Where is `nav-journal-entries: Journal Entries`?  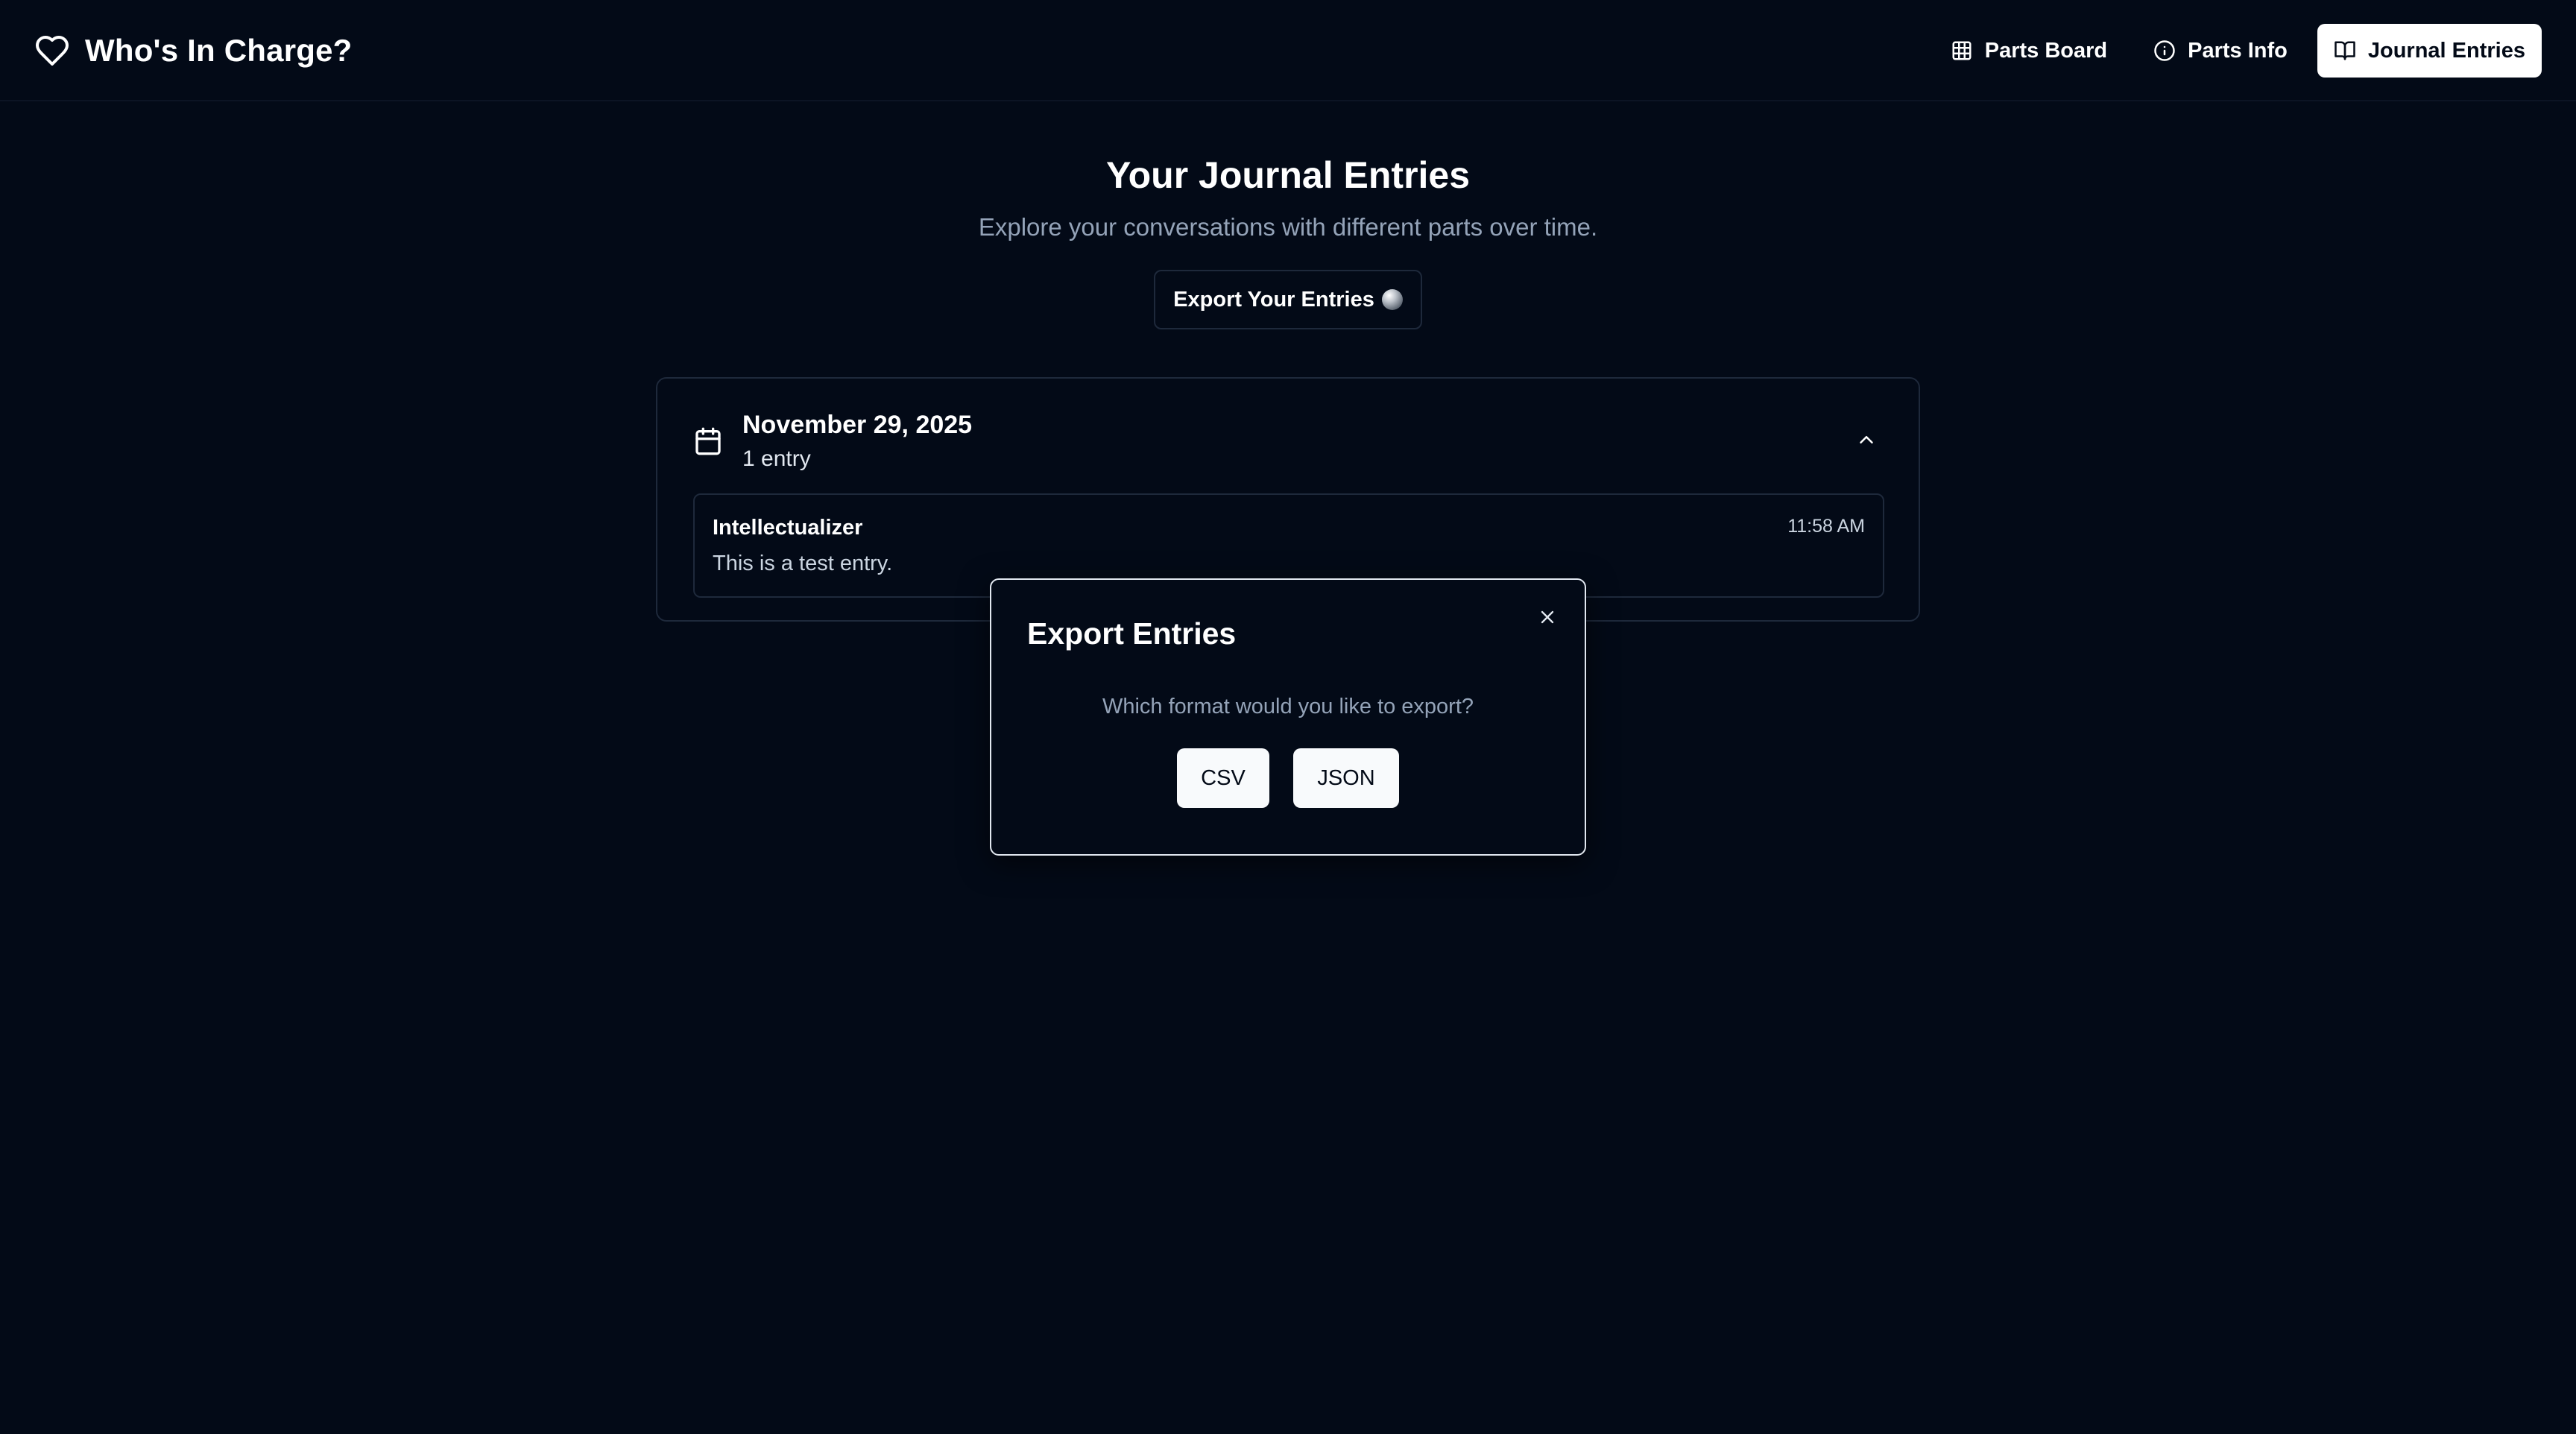
nav-journal-entries: Journal Entries is located at coordinates (2430, 51).